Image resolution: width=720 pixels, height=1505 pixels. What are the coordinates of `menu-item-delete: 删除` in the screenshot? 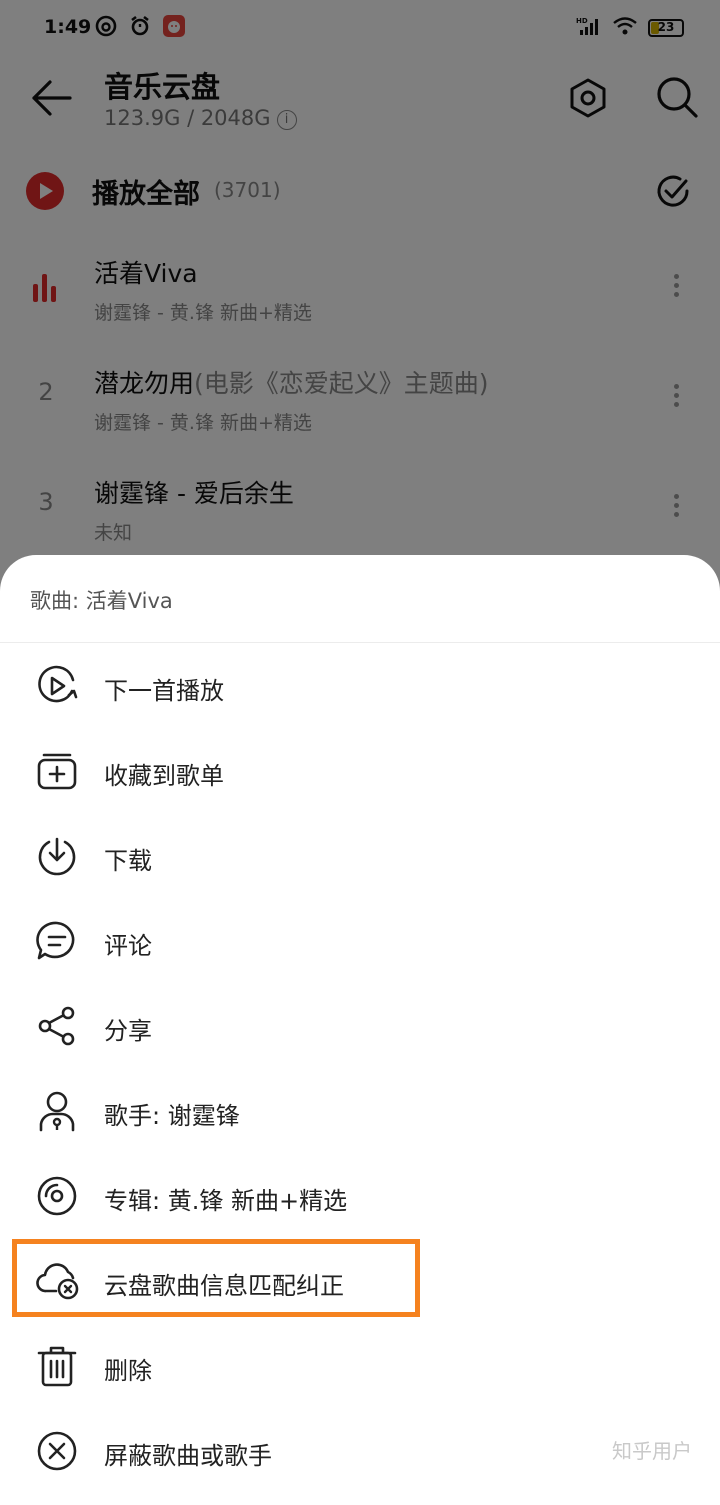 It's located at (360, 1367).